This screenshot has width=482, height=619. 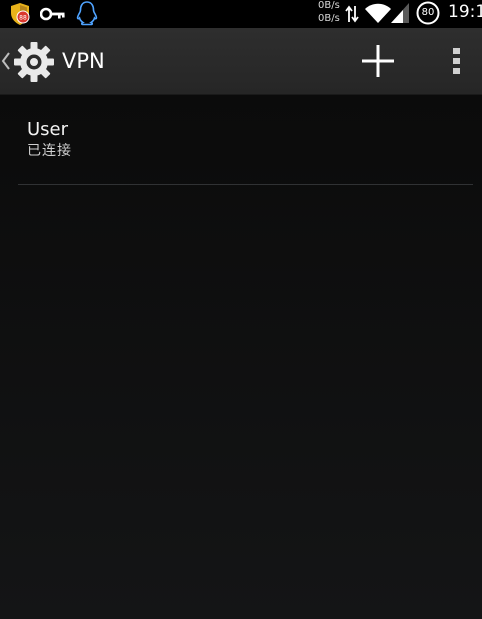 I want to click on overflow-menu-icon, so click(x=456, y=61).